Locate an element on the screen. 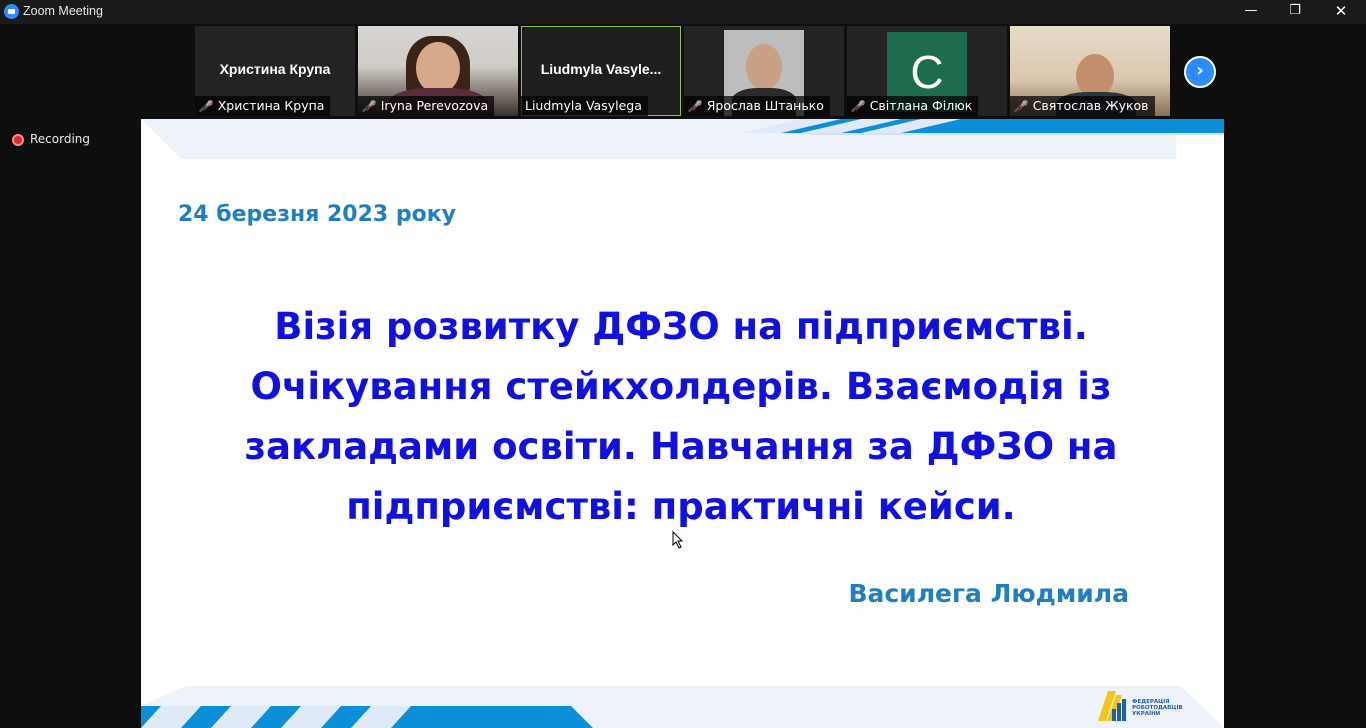  logo-text: ФЕДЕРАЦІЯ РОБОТОДАВЦІВ УКРАЇНИ is located at coordinates (1157, 708).